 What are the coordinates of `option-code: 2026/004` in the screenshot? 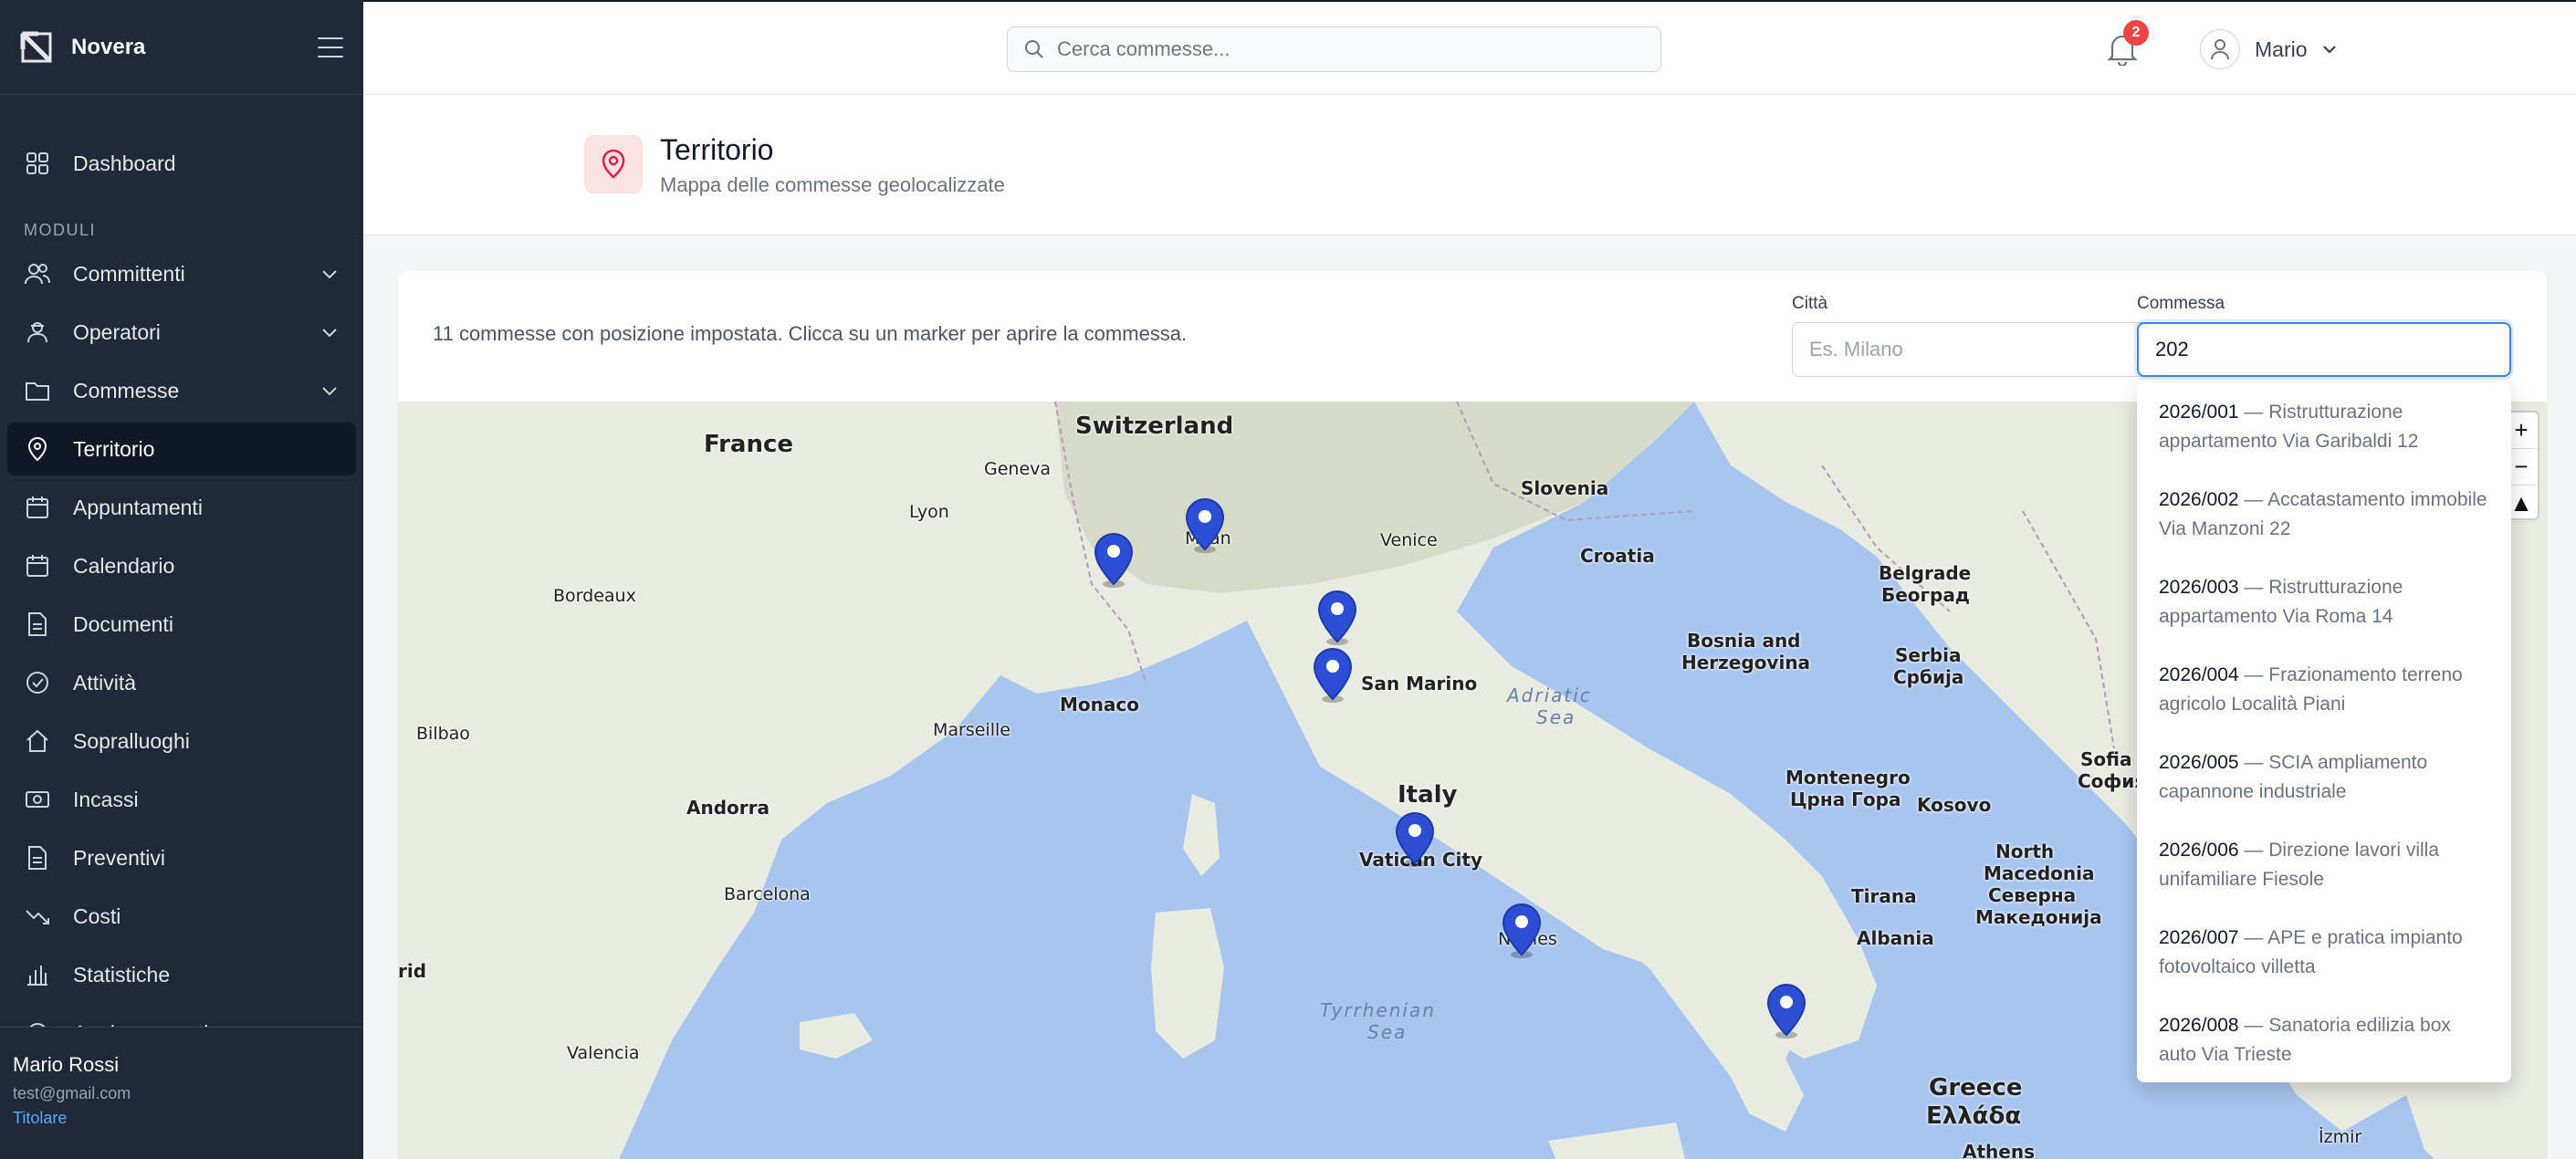 It's located at (2199, 675).